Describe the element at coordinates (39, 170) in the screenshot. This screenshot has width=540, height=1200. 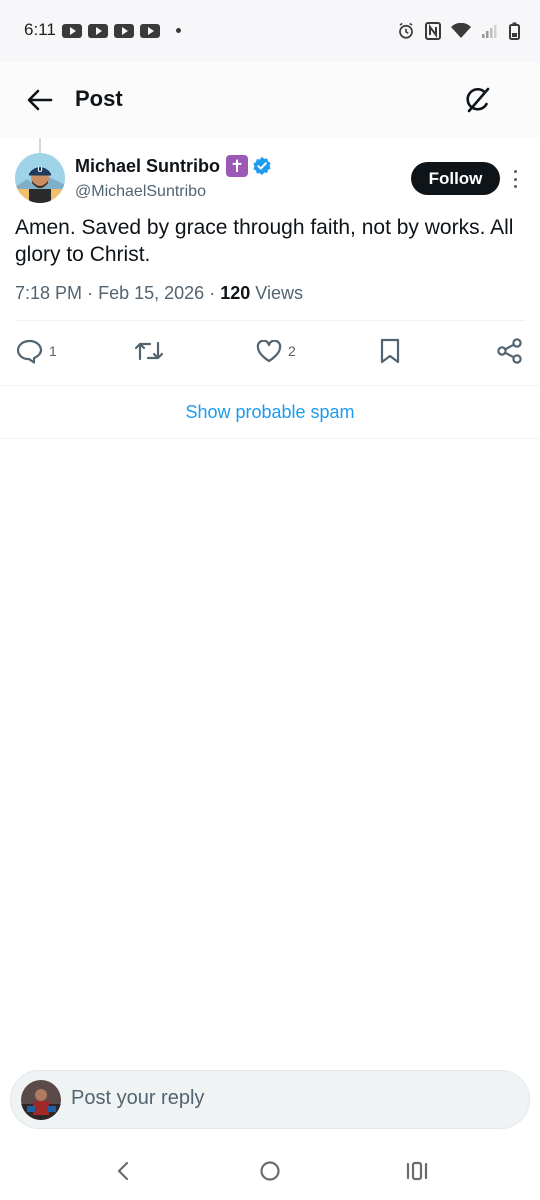
I see `svg-text: U` at that location.